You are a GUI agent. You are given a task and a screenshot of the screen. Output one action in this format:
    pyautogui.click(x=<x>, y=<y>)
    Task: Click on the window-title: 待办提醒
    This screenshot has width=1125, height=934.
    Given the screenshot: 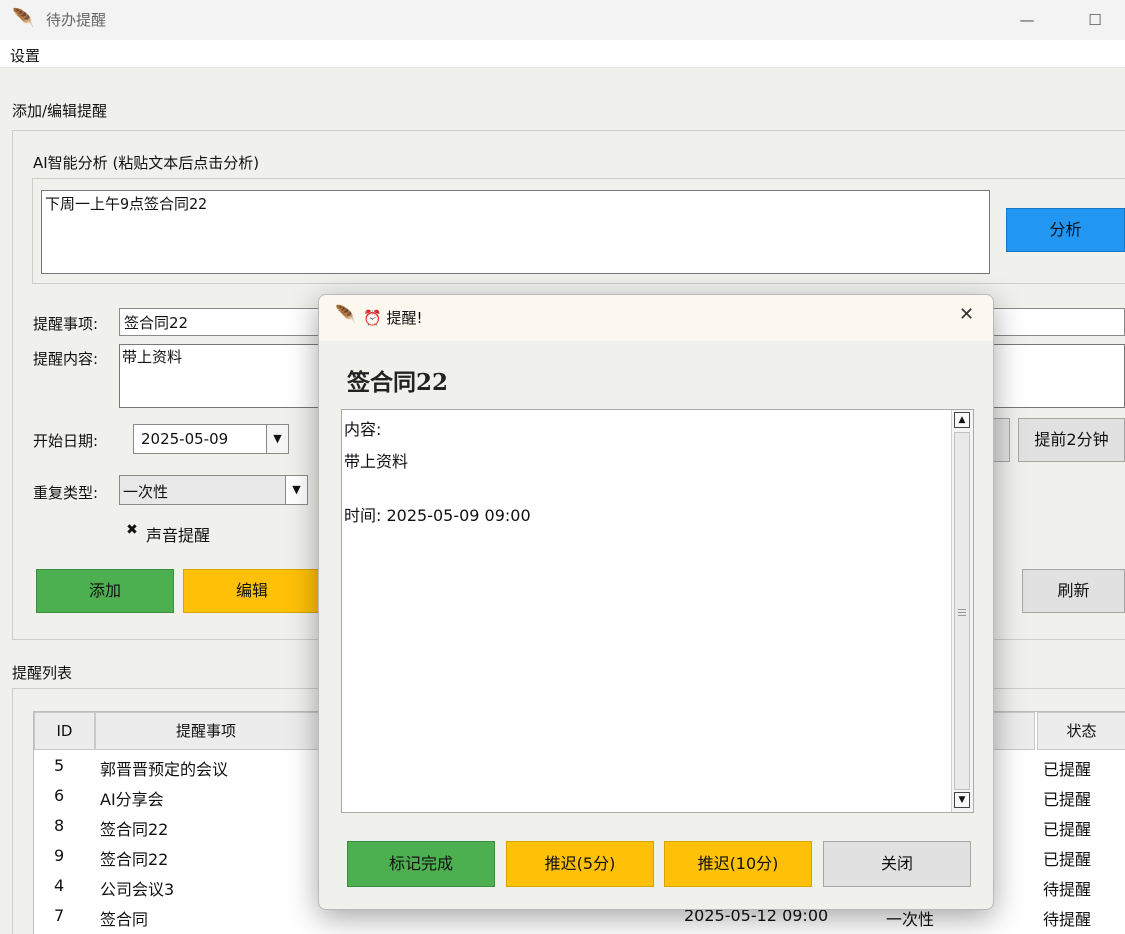 What is the action you would take?
    pyautogui.click(x=76, y=20)
    